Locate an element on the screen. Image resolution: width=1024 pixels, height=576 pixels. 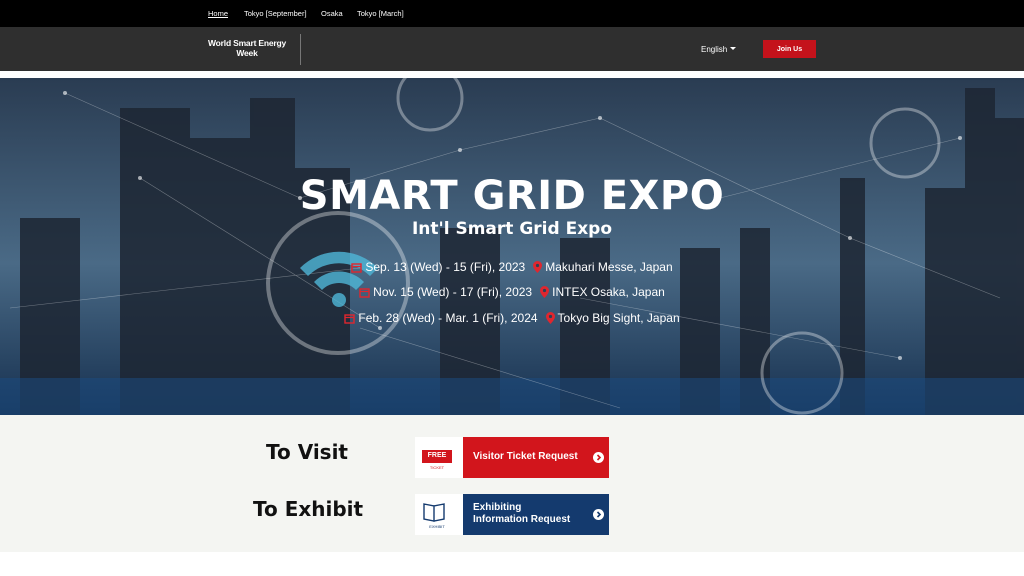
exhibit-button-line-2: Information Request is located at coordinates (522, 519).